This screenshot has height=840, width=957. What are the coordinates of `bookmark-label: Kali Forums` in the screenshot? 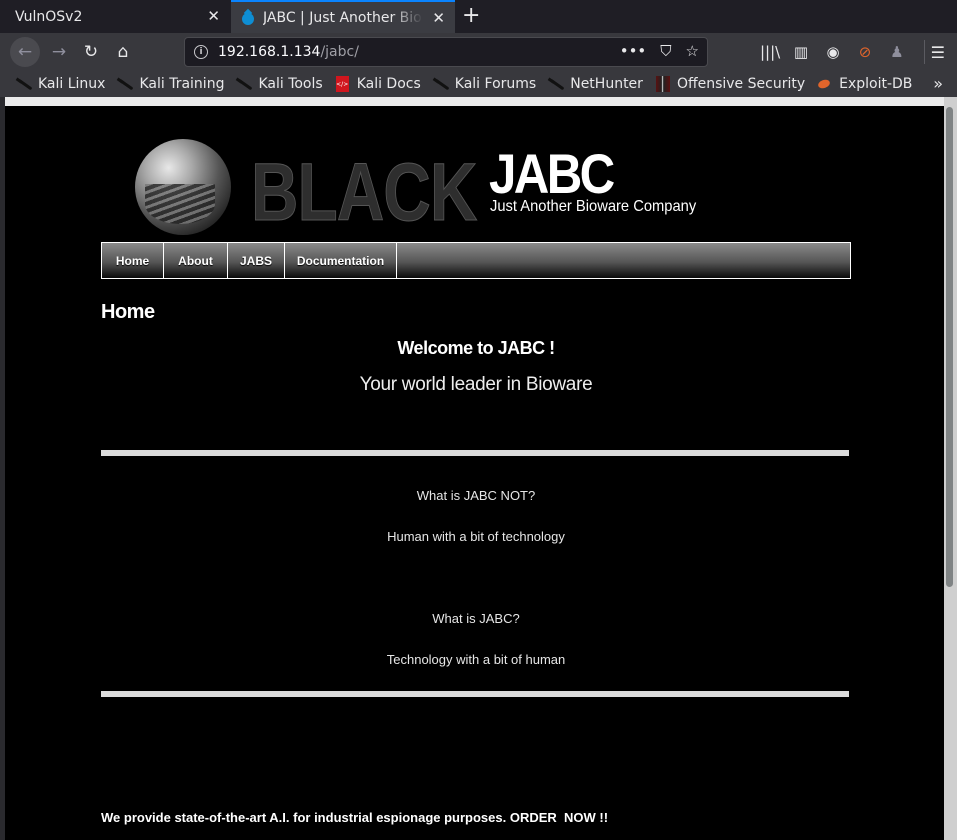 It's located at (495, 84).